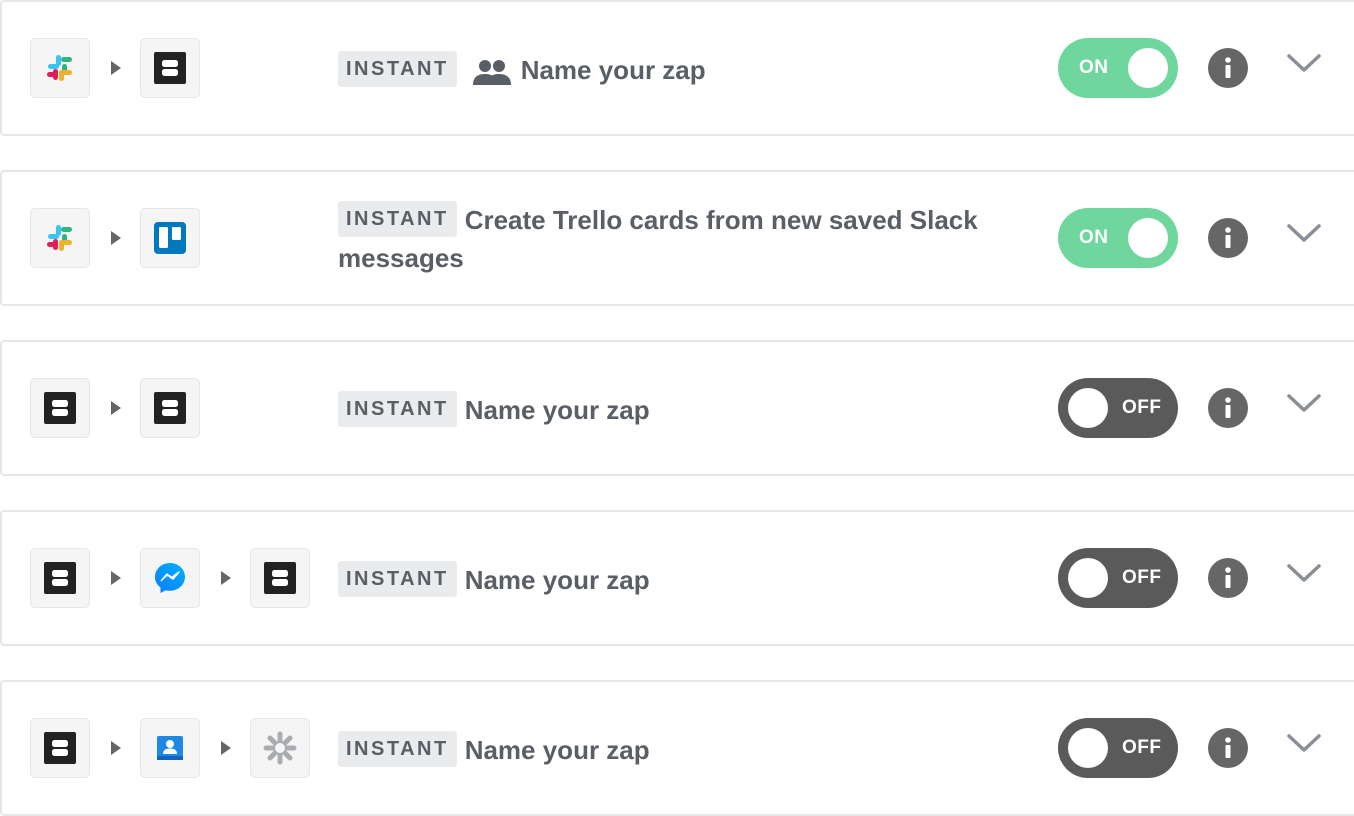  Describe the element at coordinates (170, 578) in the screenshot. I see `messenger-app-icon` at that location.